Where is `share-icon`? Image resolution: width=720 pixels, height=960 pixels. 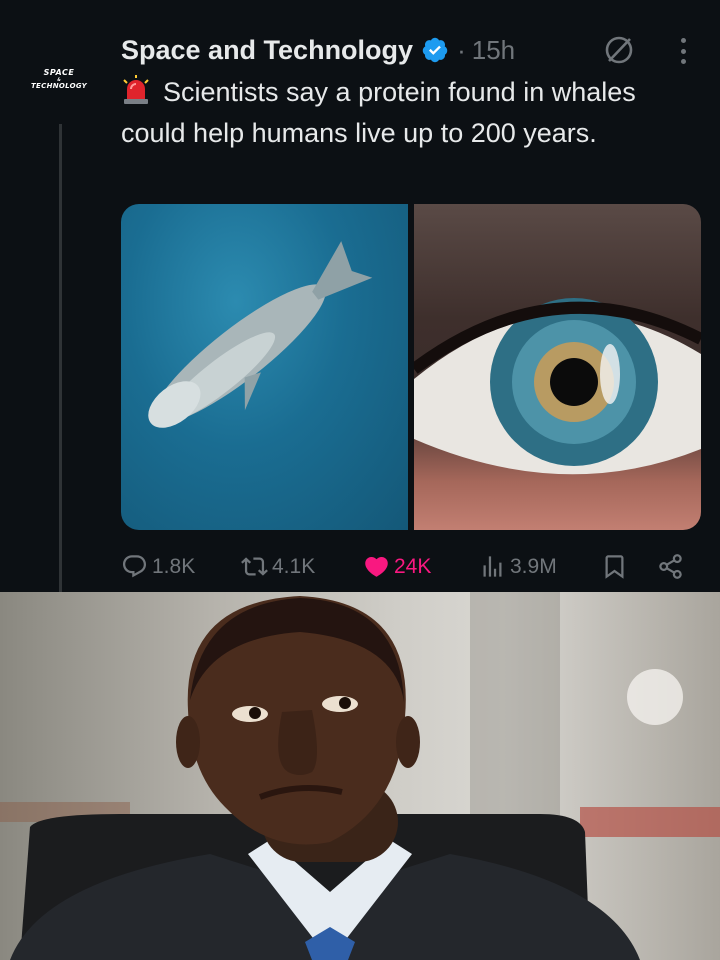 share-icon is located at coordinates (670, 566).